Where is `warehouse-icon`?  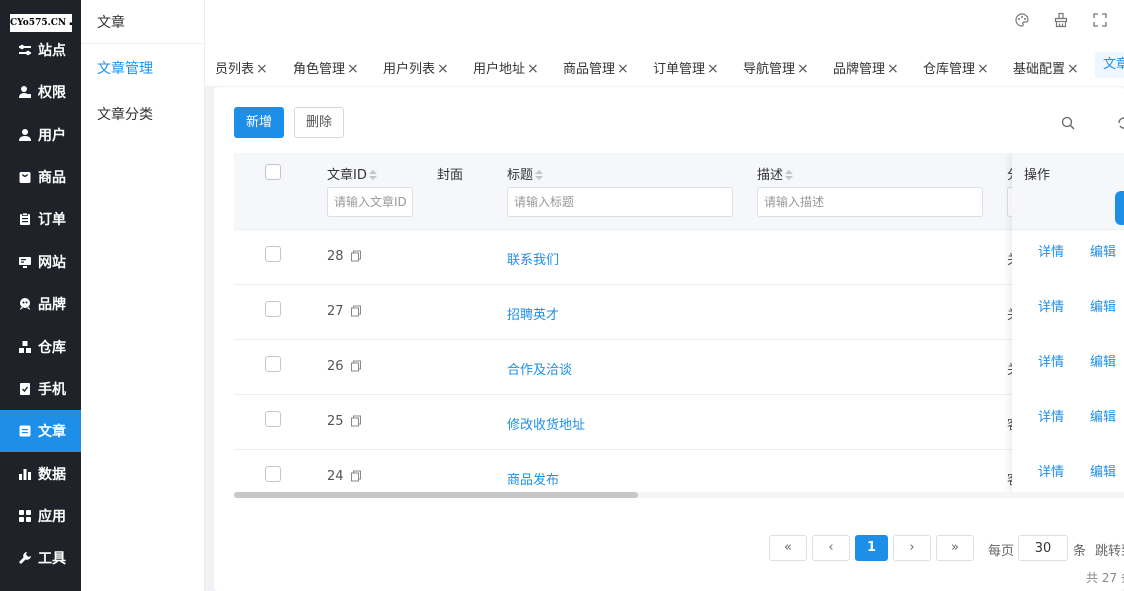
warehouse-icon is located at coordinates (25, 347).